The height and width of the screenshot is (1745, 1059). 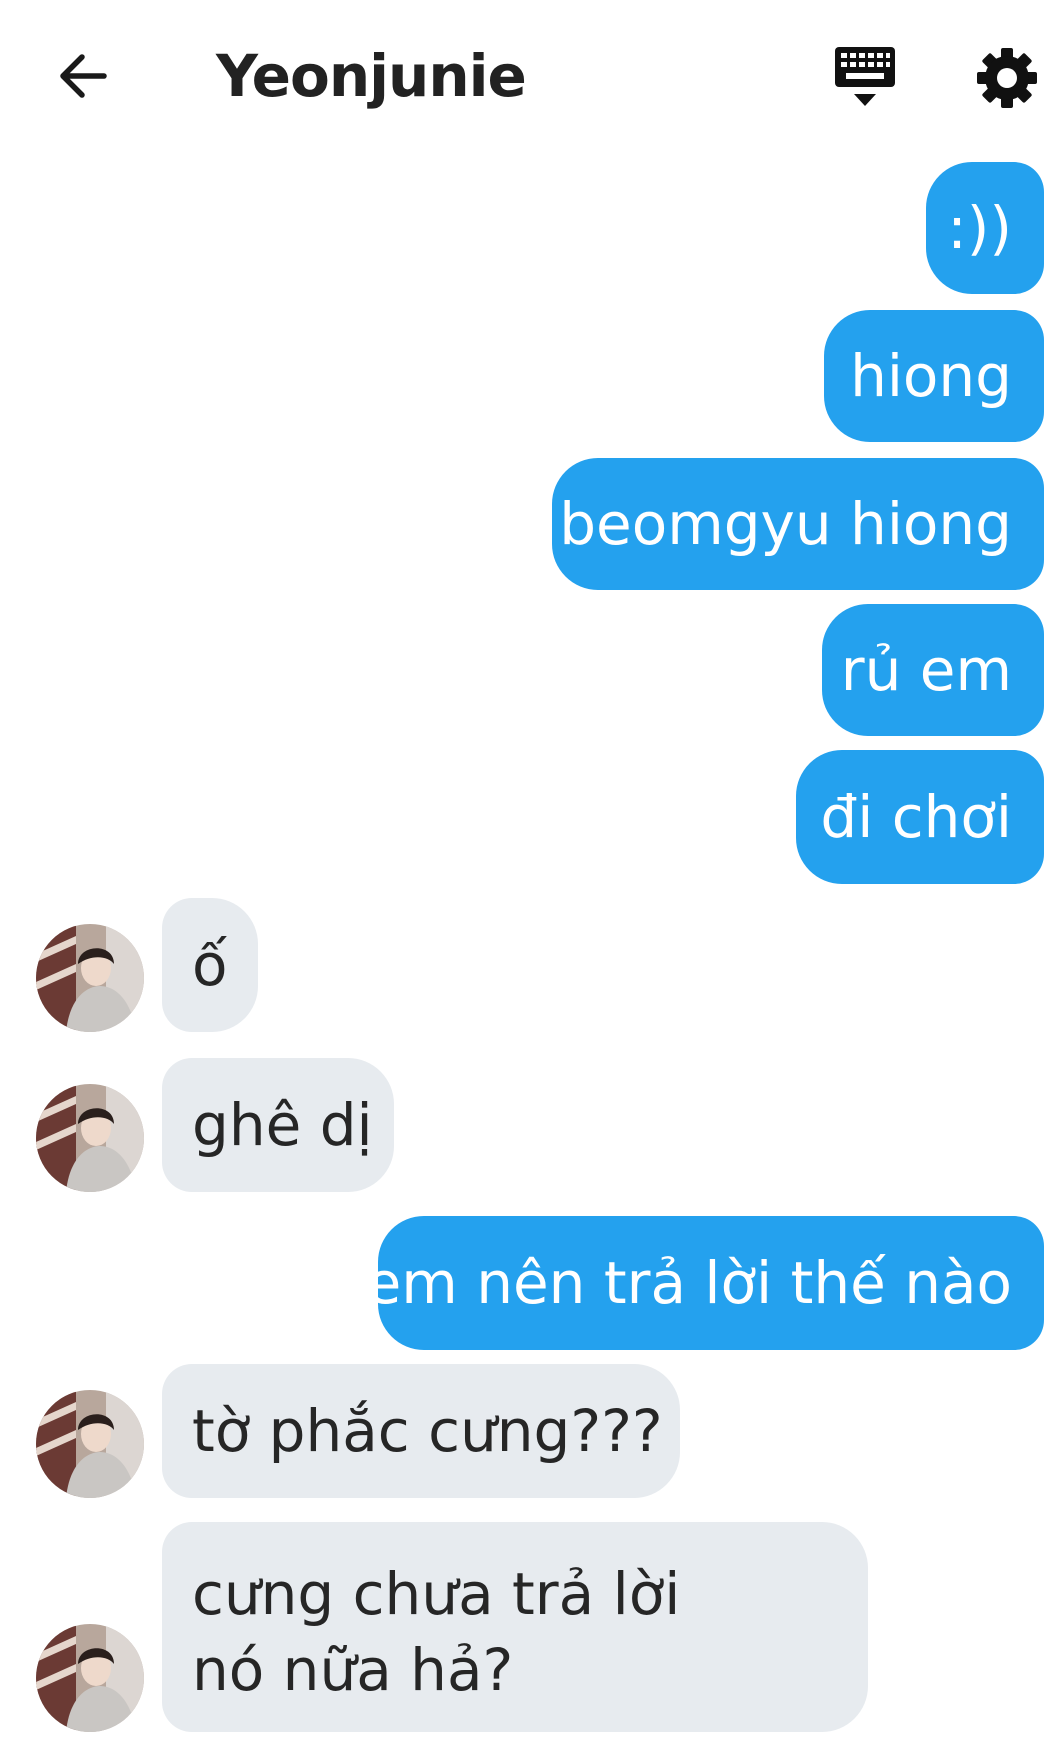 I want to click on chat-header: Yeonjunie, so click(x=529, y=75).